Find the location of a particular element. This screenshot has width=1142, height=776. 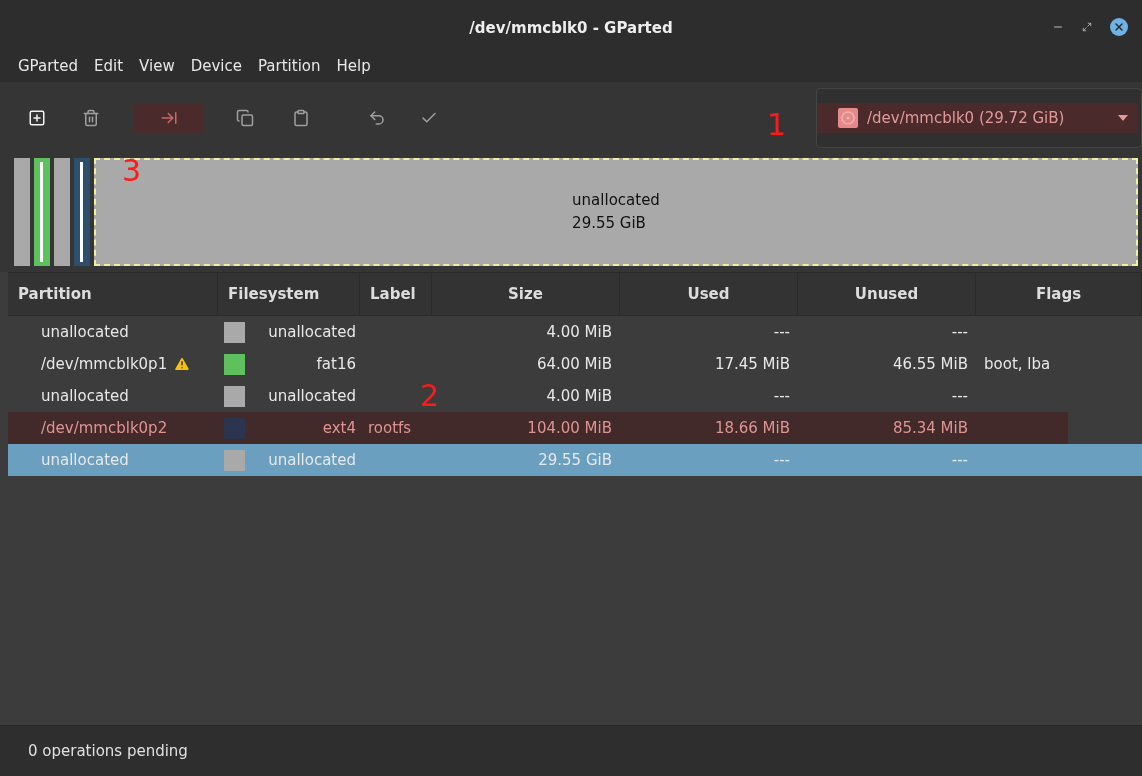

menu-item: View is located at coordinates (157, 66).